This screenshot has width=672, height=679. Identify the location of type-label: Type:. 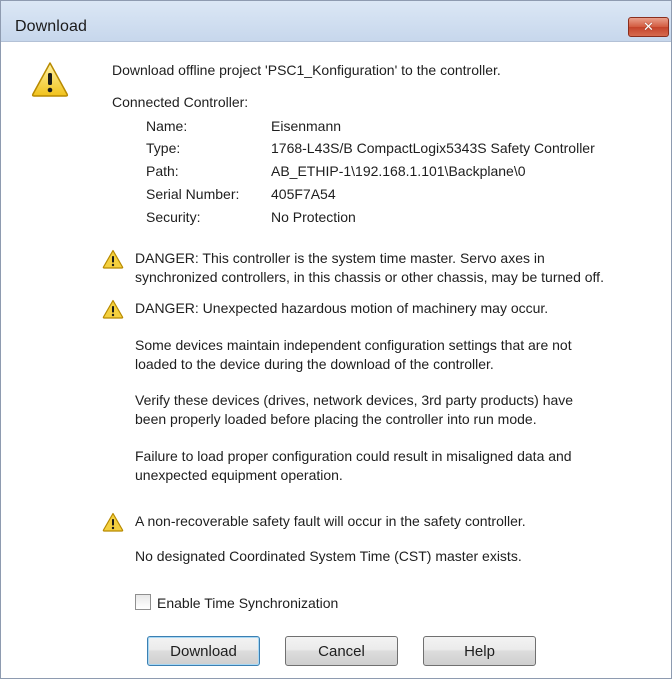
(163, 148).